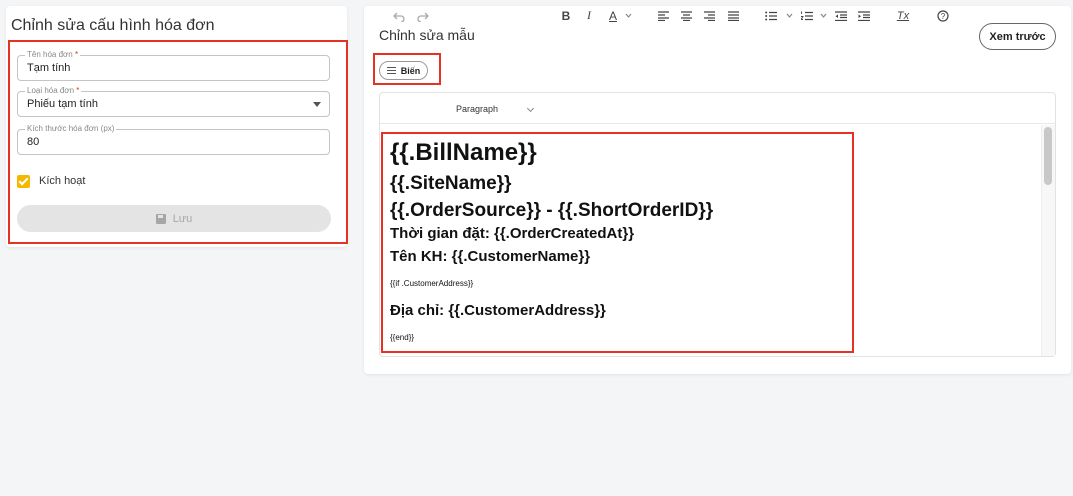  I want to click on help-icon: ?, so click(943, 15).